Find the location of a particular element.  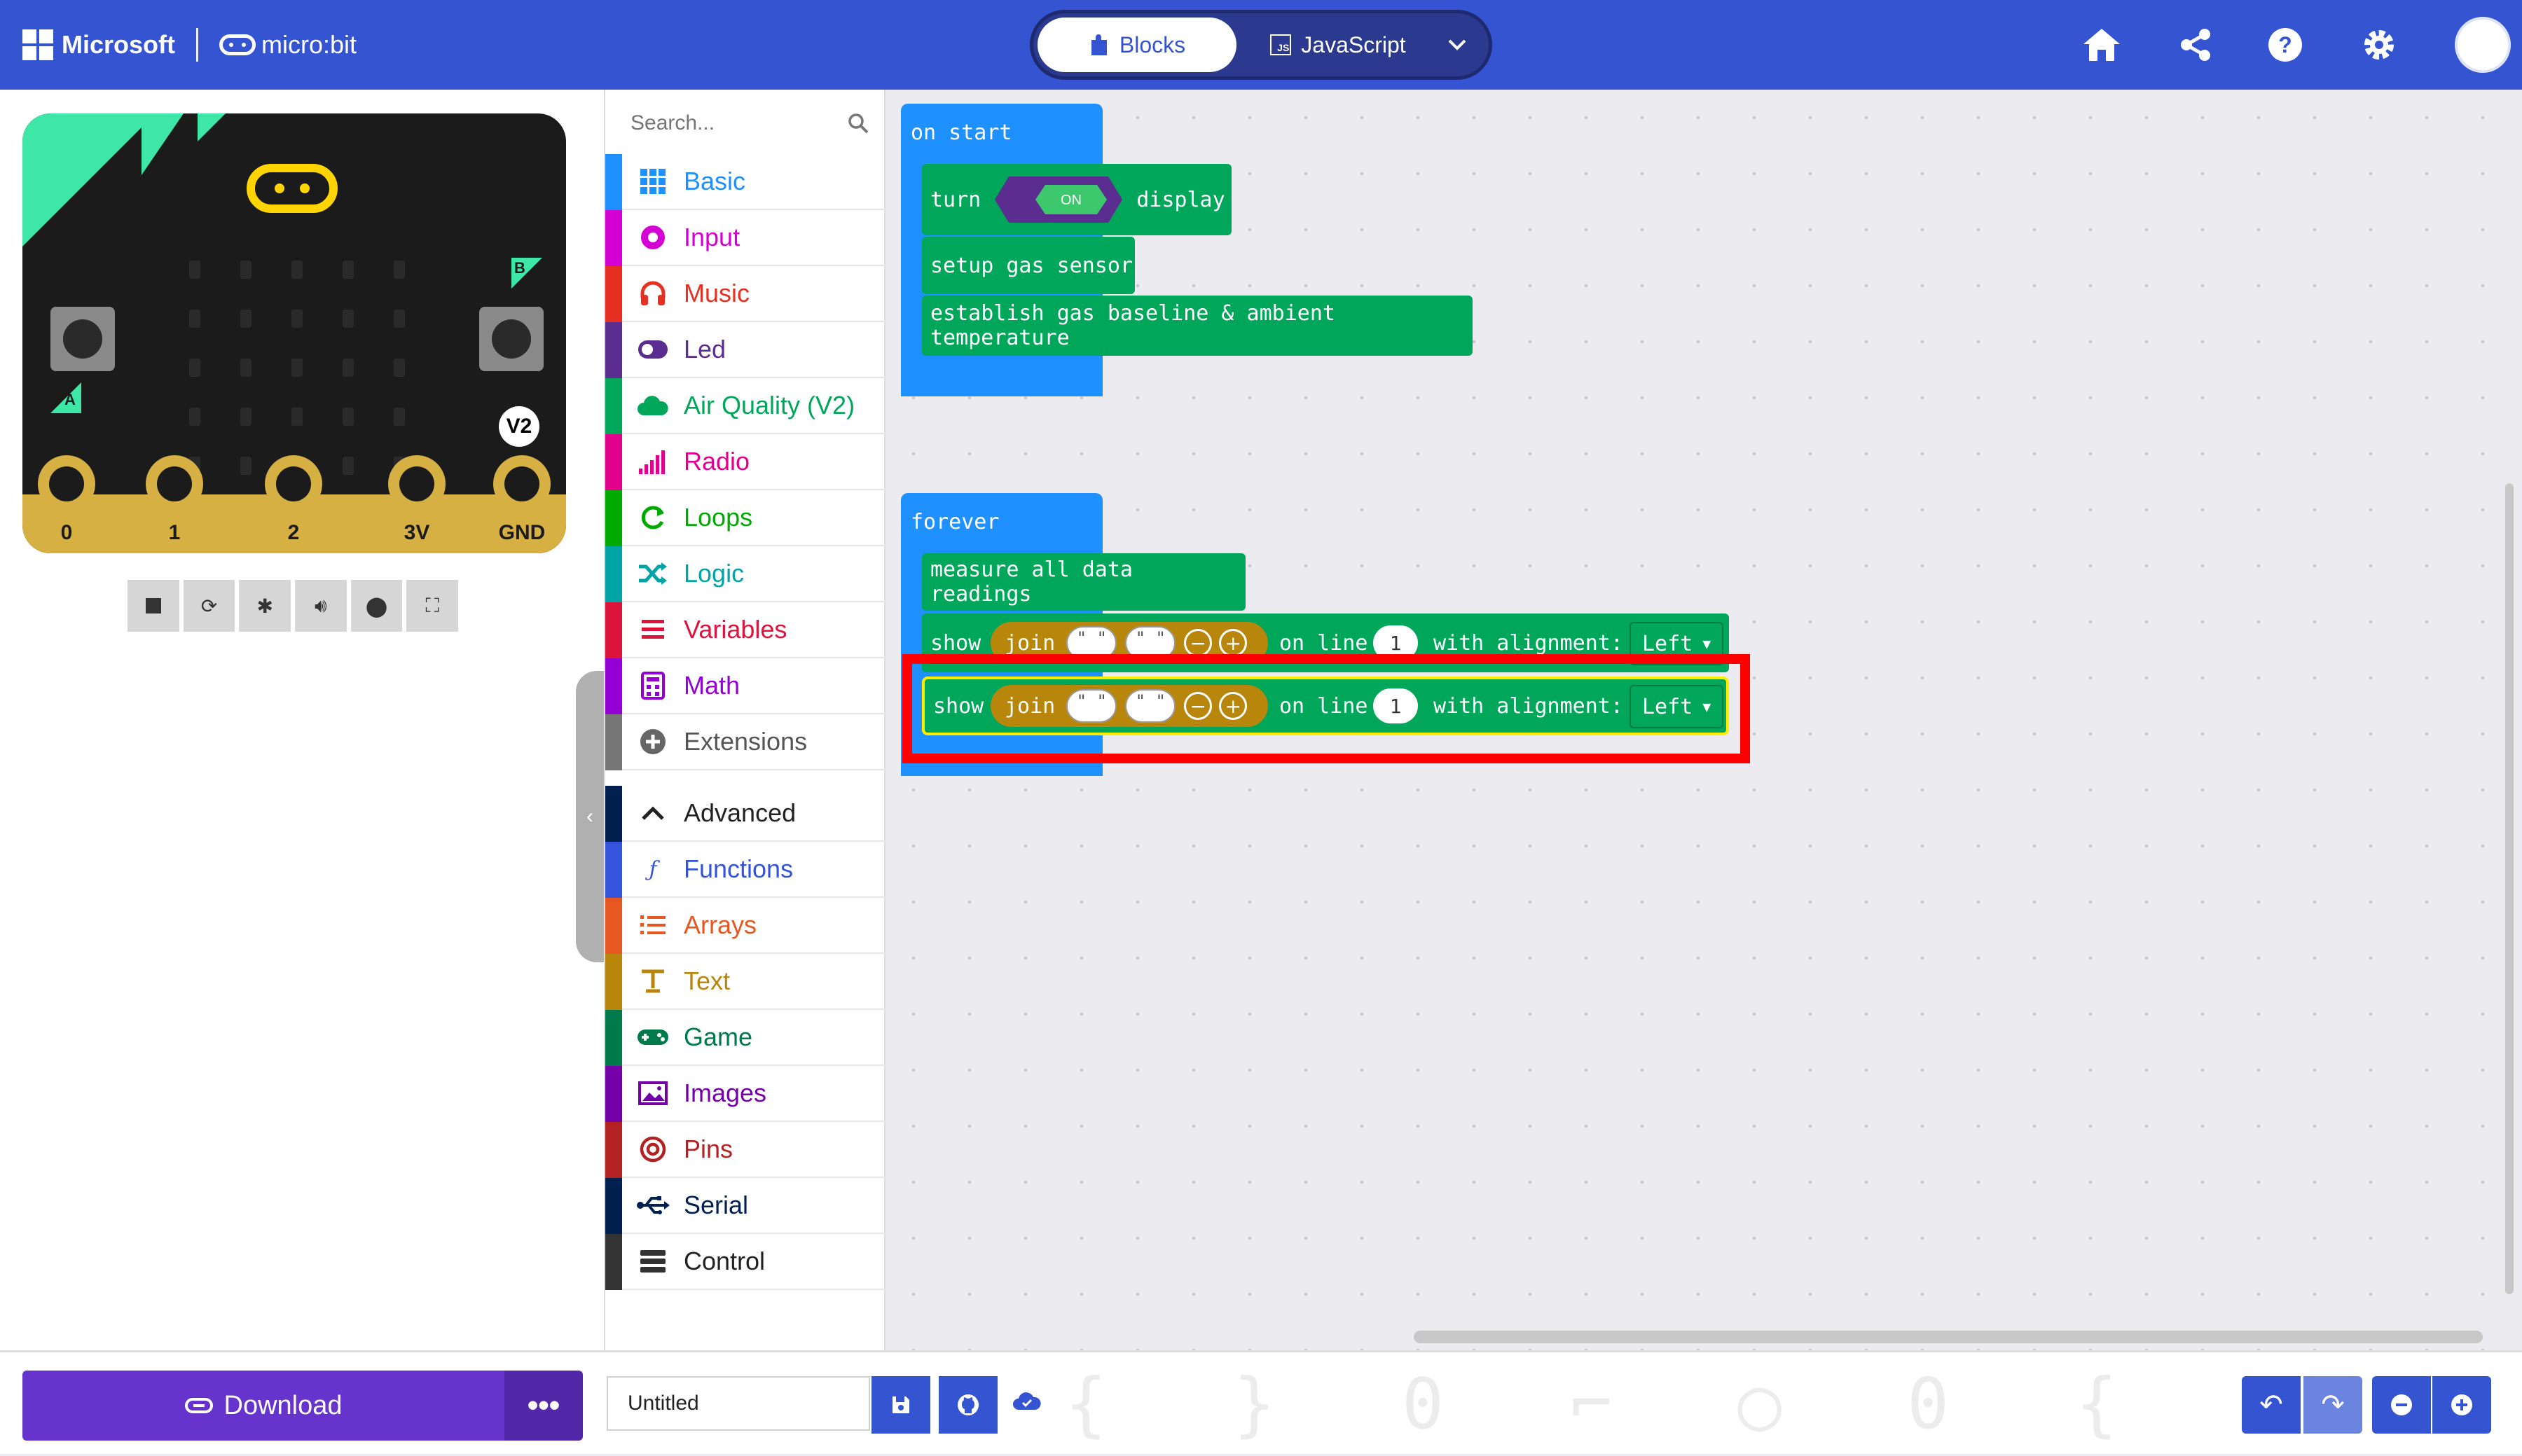

refresh-icon is located at coordinates (653, 517).